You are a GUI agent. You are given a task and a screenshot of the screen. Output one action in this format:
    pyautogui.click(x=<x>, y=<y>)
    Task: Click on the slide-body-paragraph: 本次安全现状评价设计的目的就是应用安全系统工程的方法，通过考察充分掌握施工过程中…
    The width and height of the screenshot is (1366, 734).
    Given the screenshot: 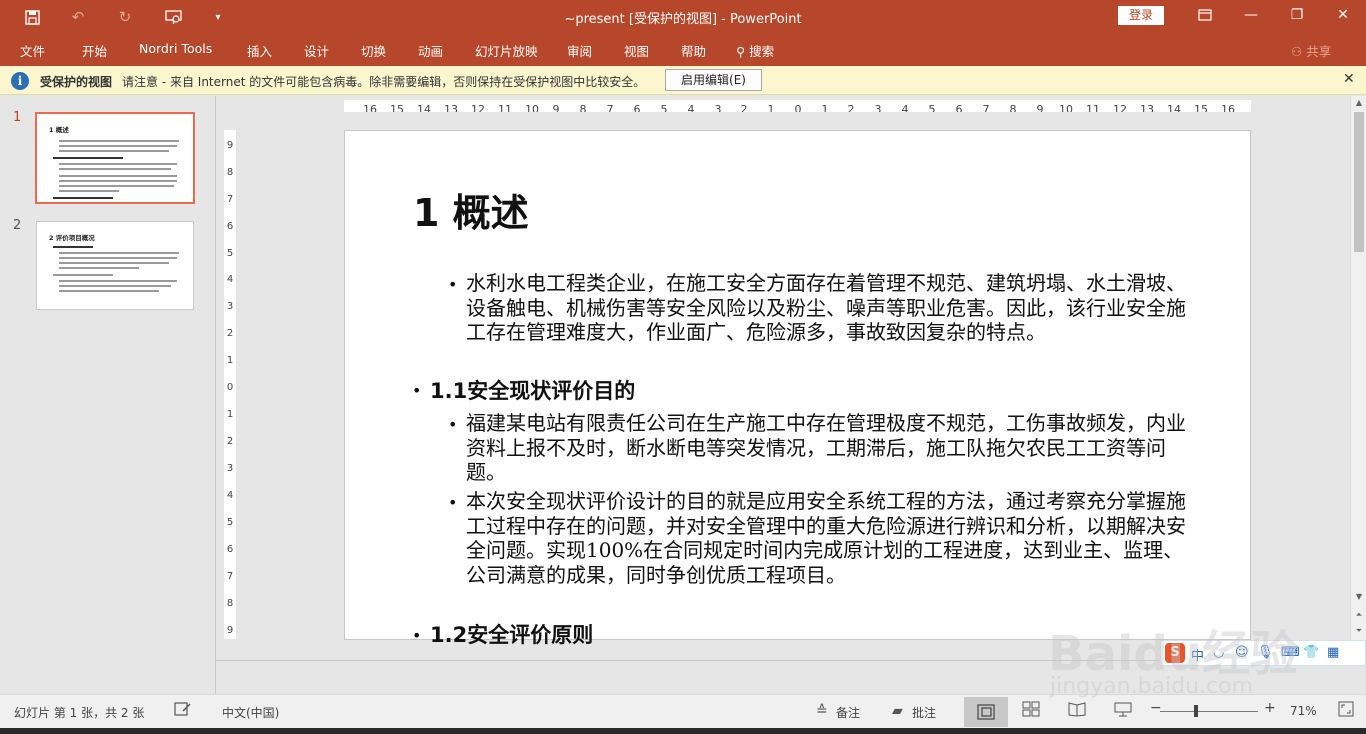 What is the action you would take?
    pyautogui.click(x=828, y=538)
    